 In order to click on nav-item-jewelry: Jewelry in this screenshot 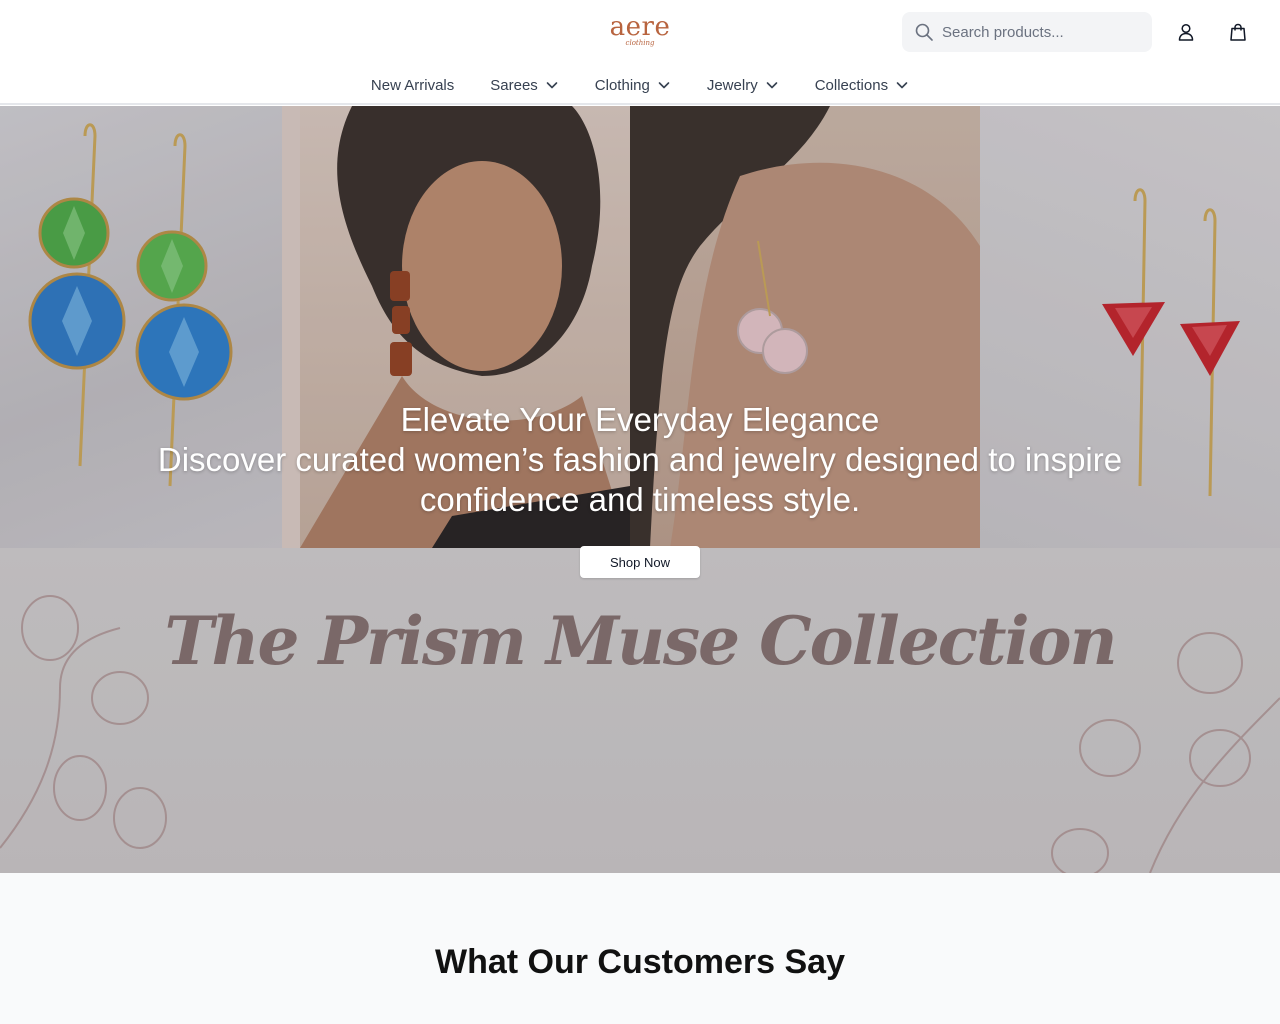, I will do `click(743, 85)`.